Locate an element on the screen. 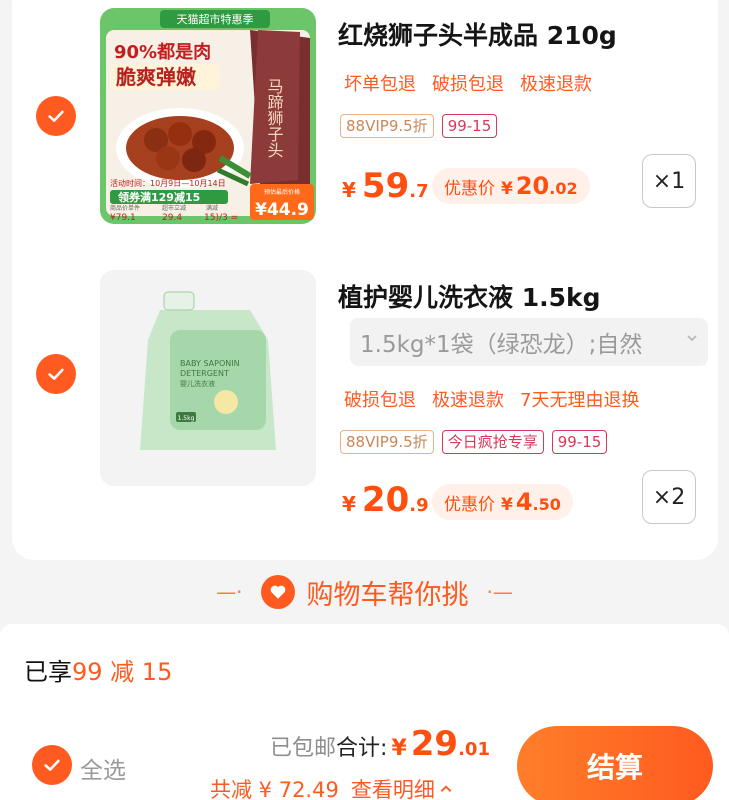 The width and height of the screenshot is (729, 800). price-integer: 59 is located at coordinates (385, 186).